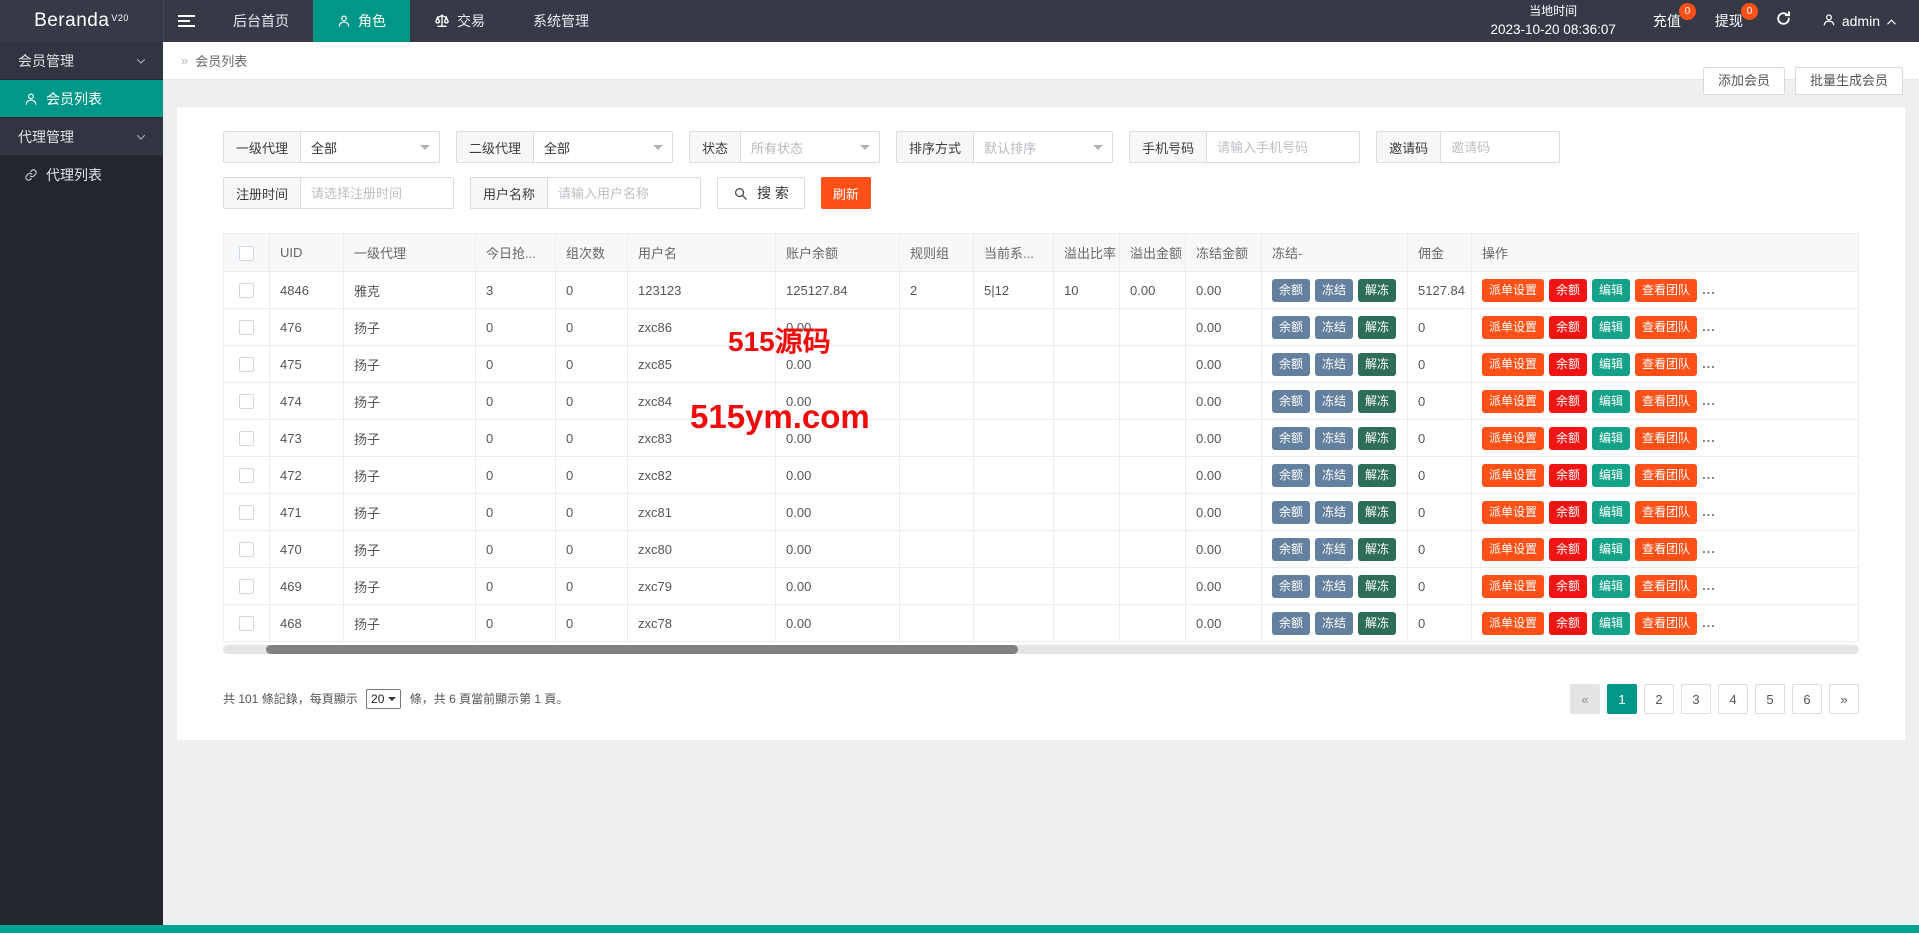 The image size is (1919, 933). I want to click on filter-select: 全部, so click(603, 147).